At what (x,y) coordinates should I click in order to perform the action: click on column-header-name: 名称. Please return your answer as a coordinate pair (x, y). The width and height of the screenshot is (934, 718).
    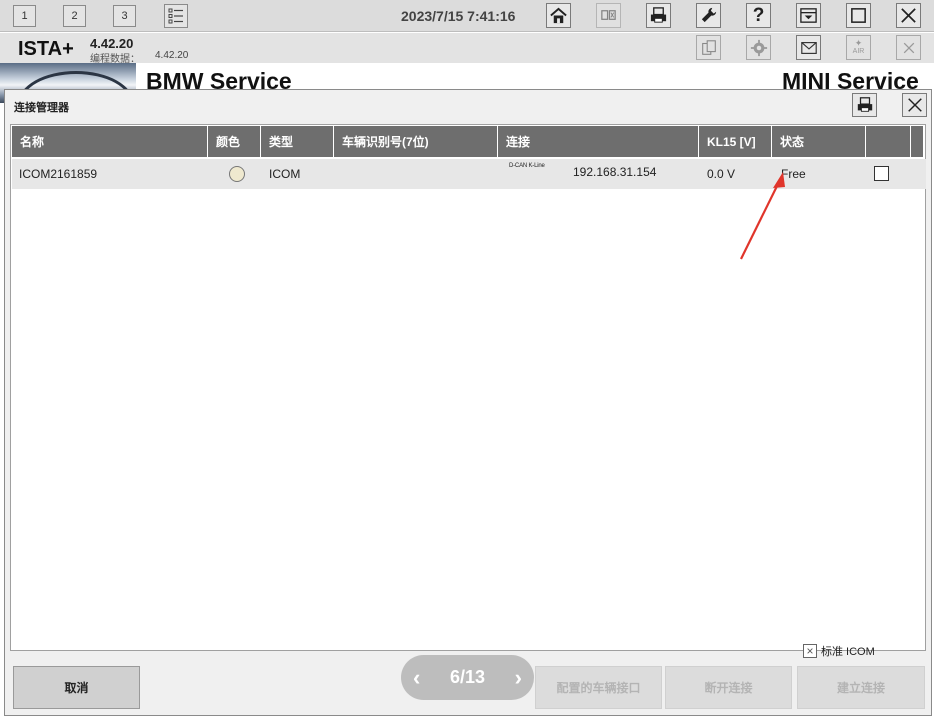
    Looking at the image, I should click on (110, 141).